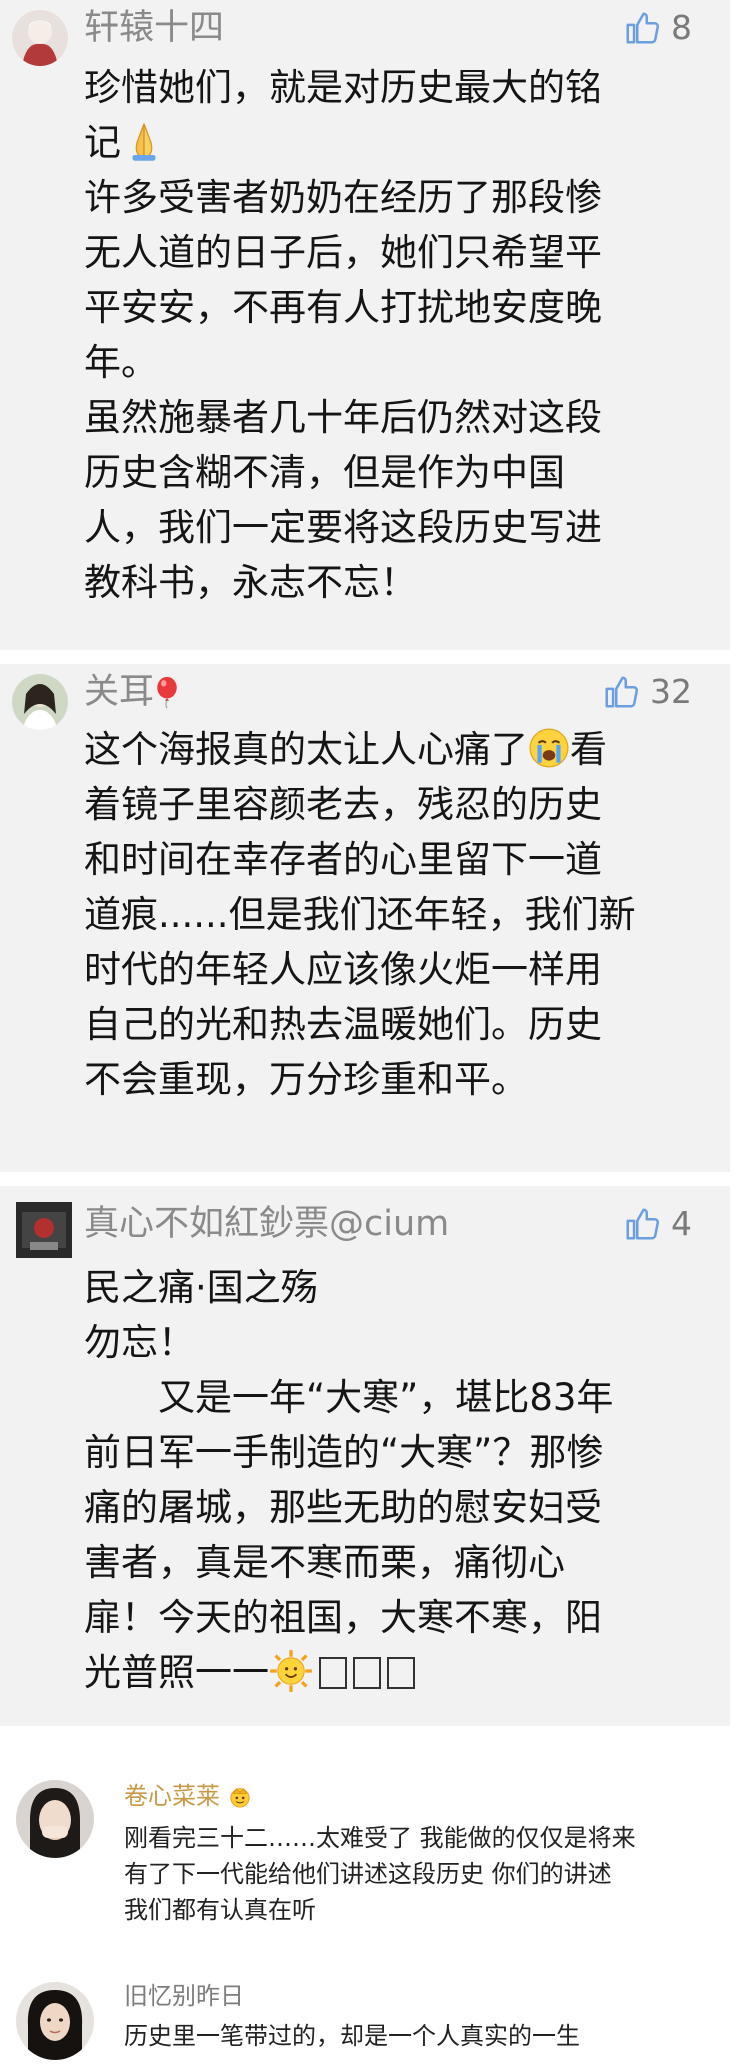  I want to click on comment-line: 痛的屠城，那些无助的慰安妇受, so click(343, 1507).